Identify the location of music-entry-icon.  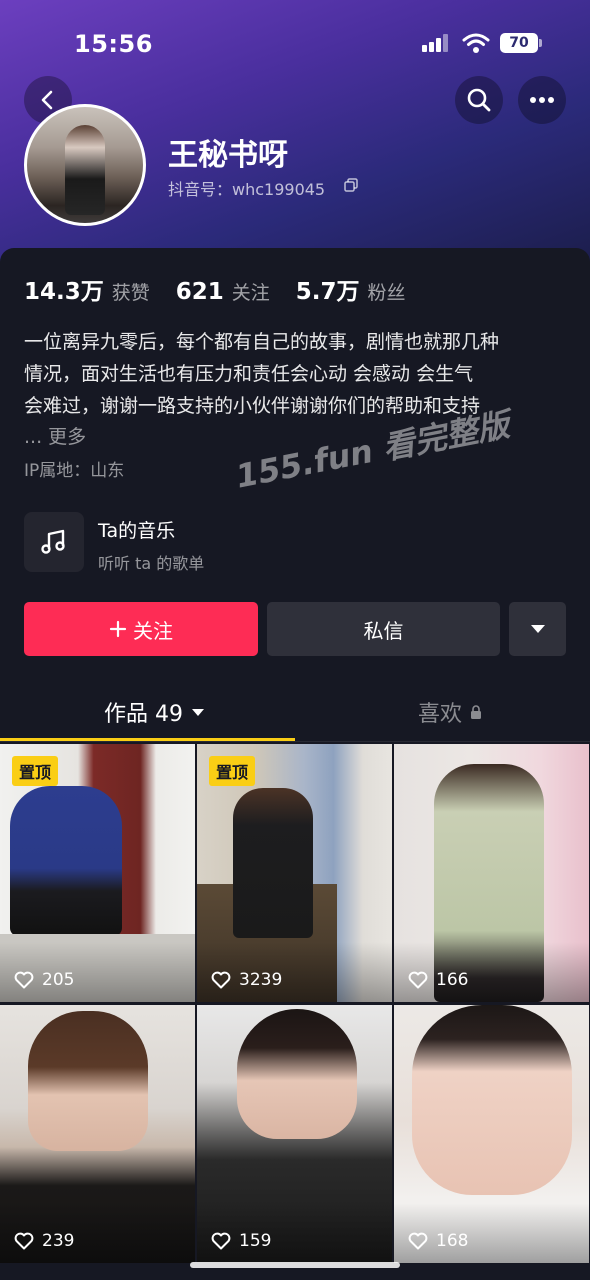
(54, 542).